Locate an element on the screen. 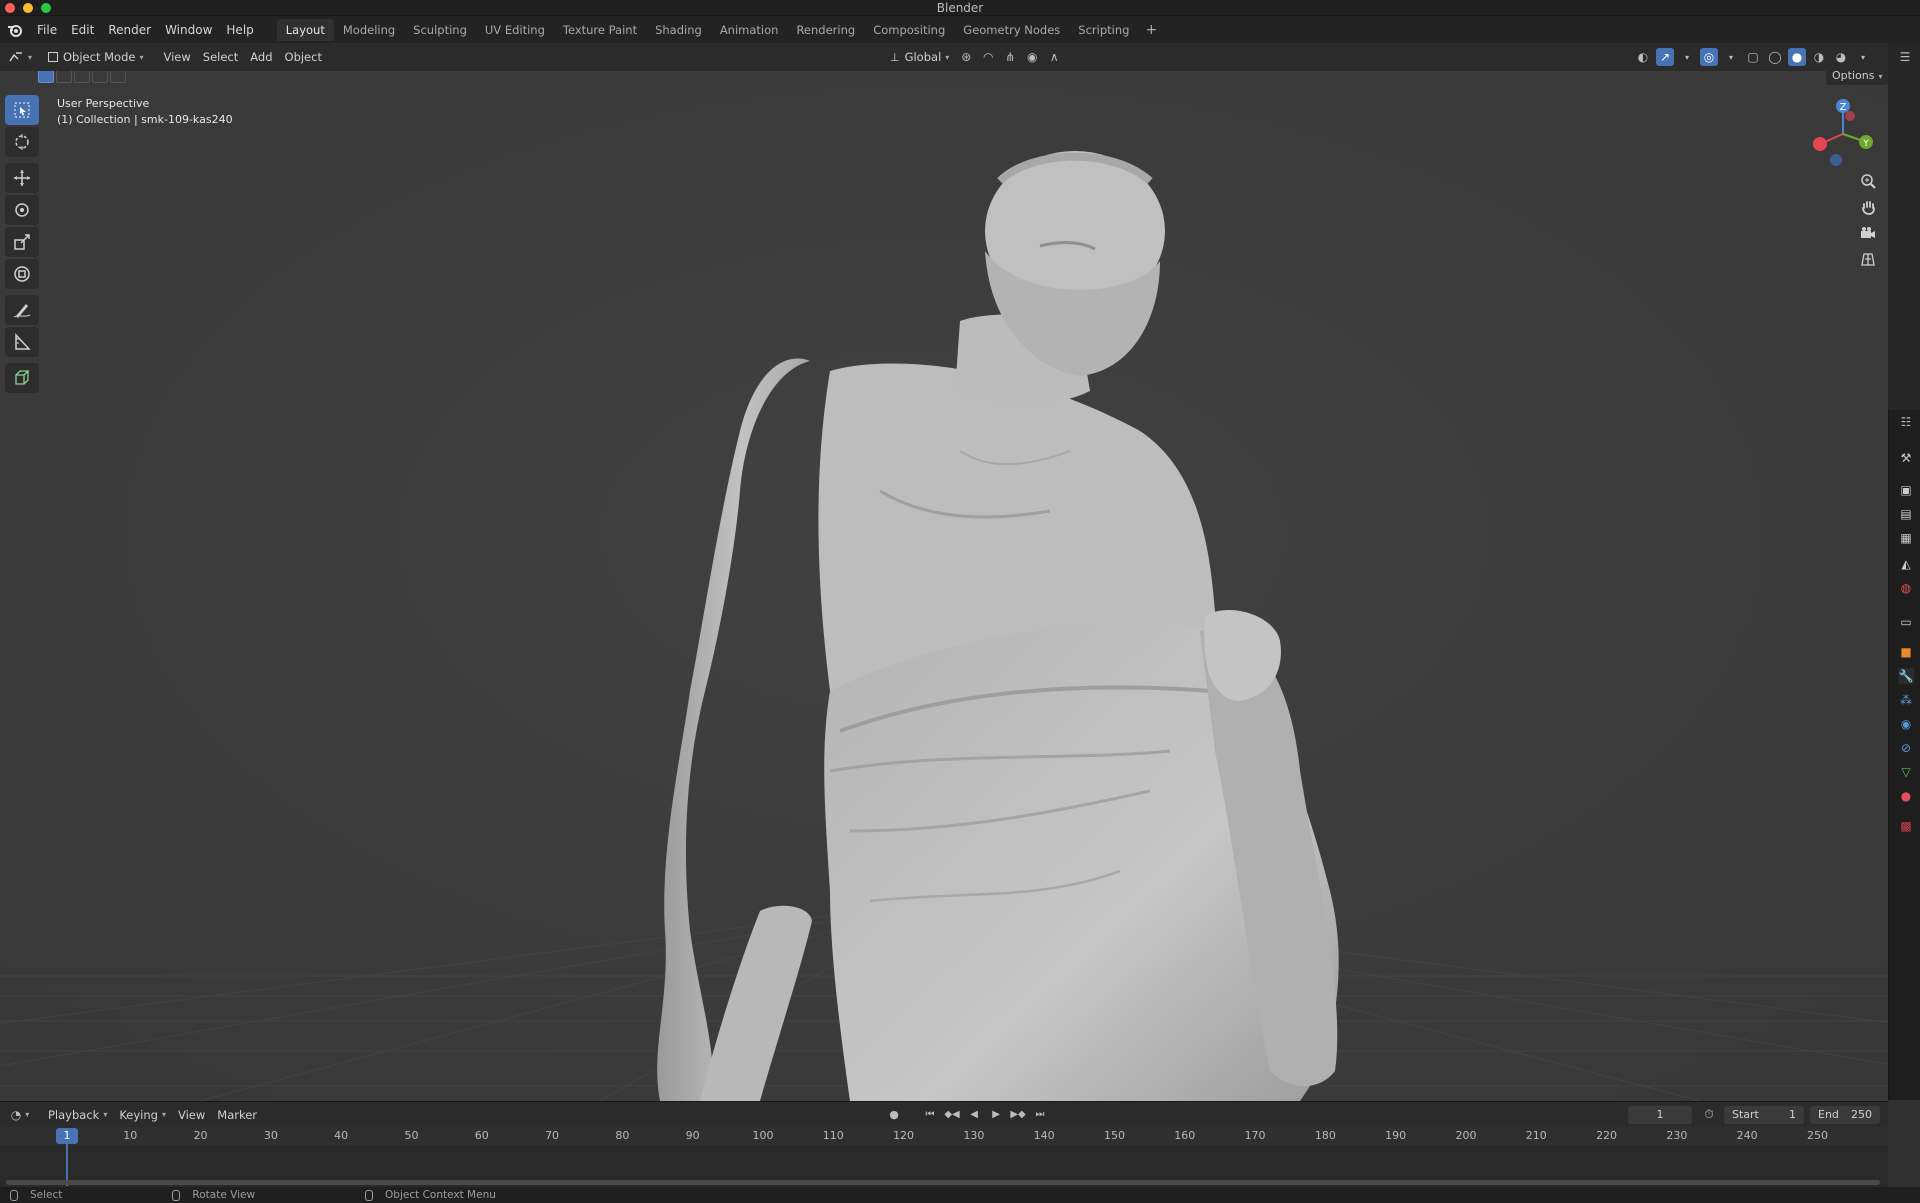 This screenshot has height=1203, width=1920. view-layer-properties-icon: ▦ is located at coordinates (1906, 538).